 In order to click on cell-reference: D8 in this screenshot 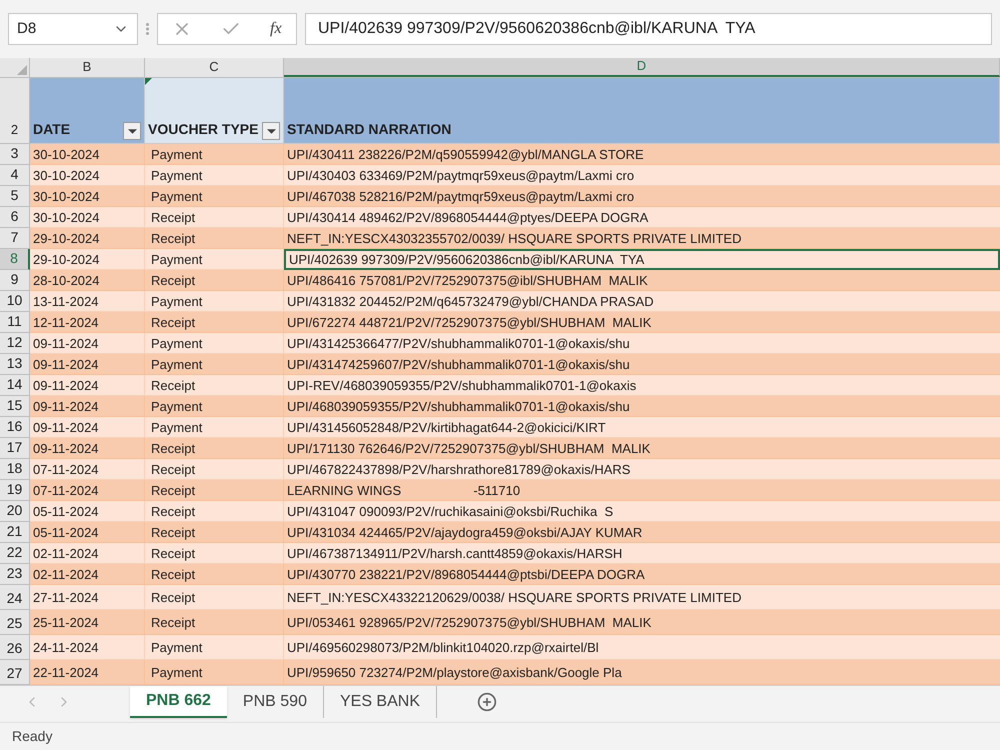, I will do `click(26, 28)`.